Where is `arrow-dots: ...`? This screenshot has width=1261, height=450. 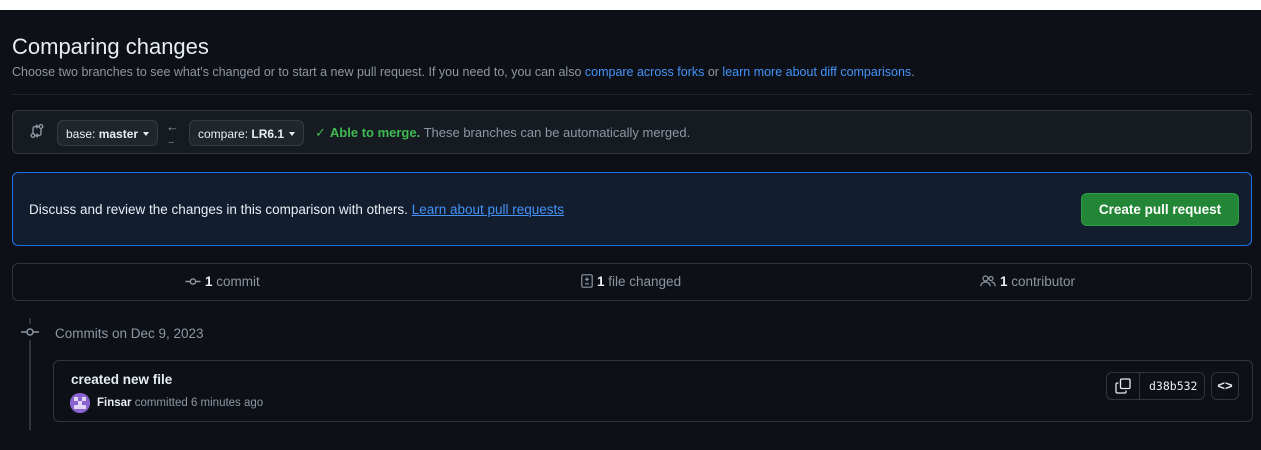 arrow-dots: ... is located at coordinates (171, 140).